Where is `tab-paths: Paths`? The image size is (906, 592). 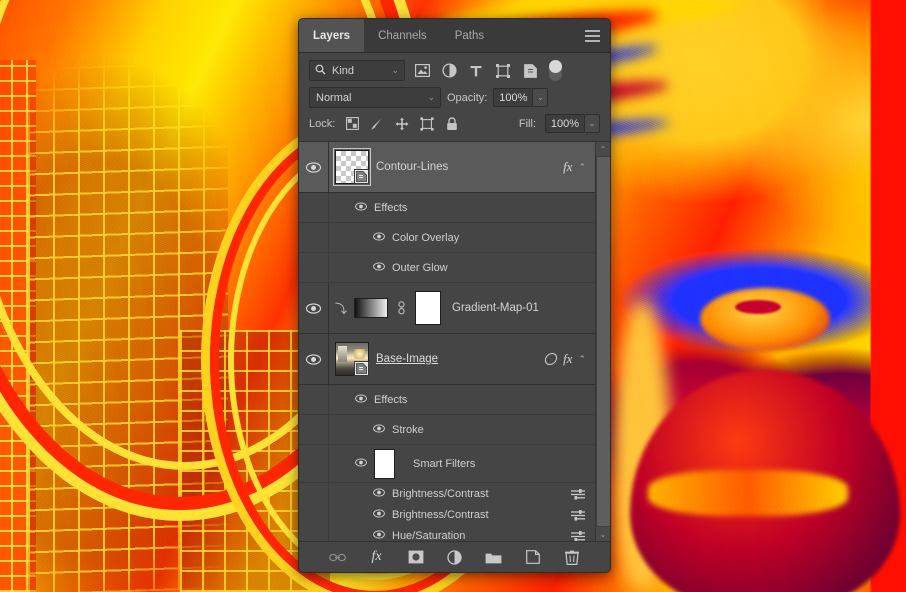 tab-paths: Paths is located at coordinates (469, 35).